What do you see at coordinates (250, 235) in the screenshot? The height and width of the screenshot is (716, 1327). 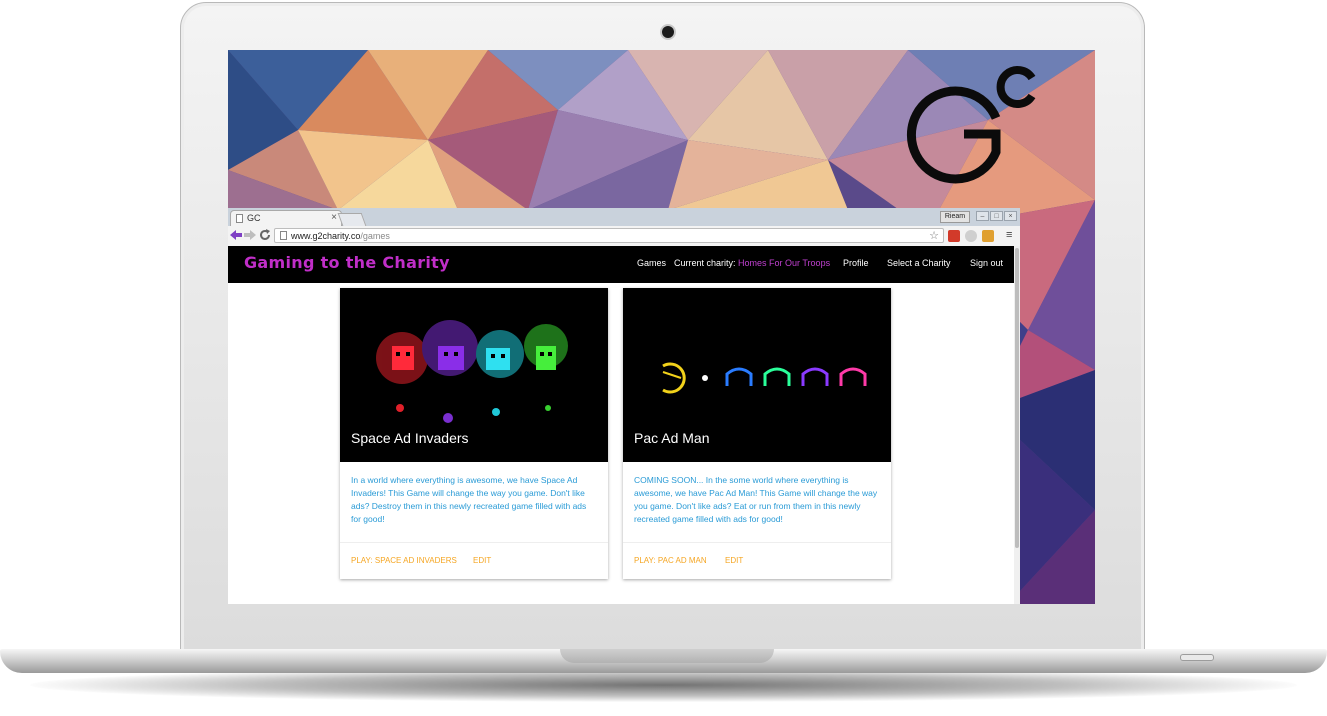 I see `forward-arrow-icon` at bounding box center [250, 235].